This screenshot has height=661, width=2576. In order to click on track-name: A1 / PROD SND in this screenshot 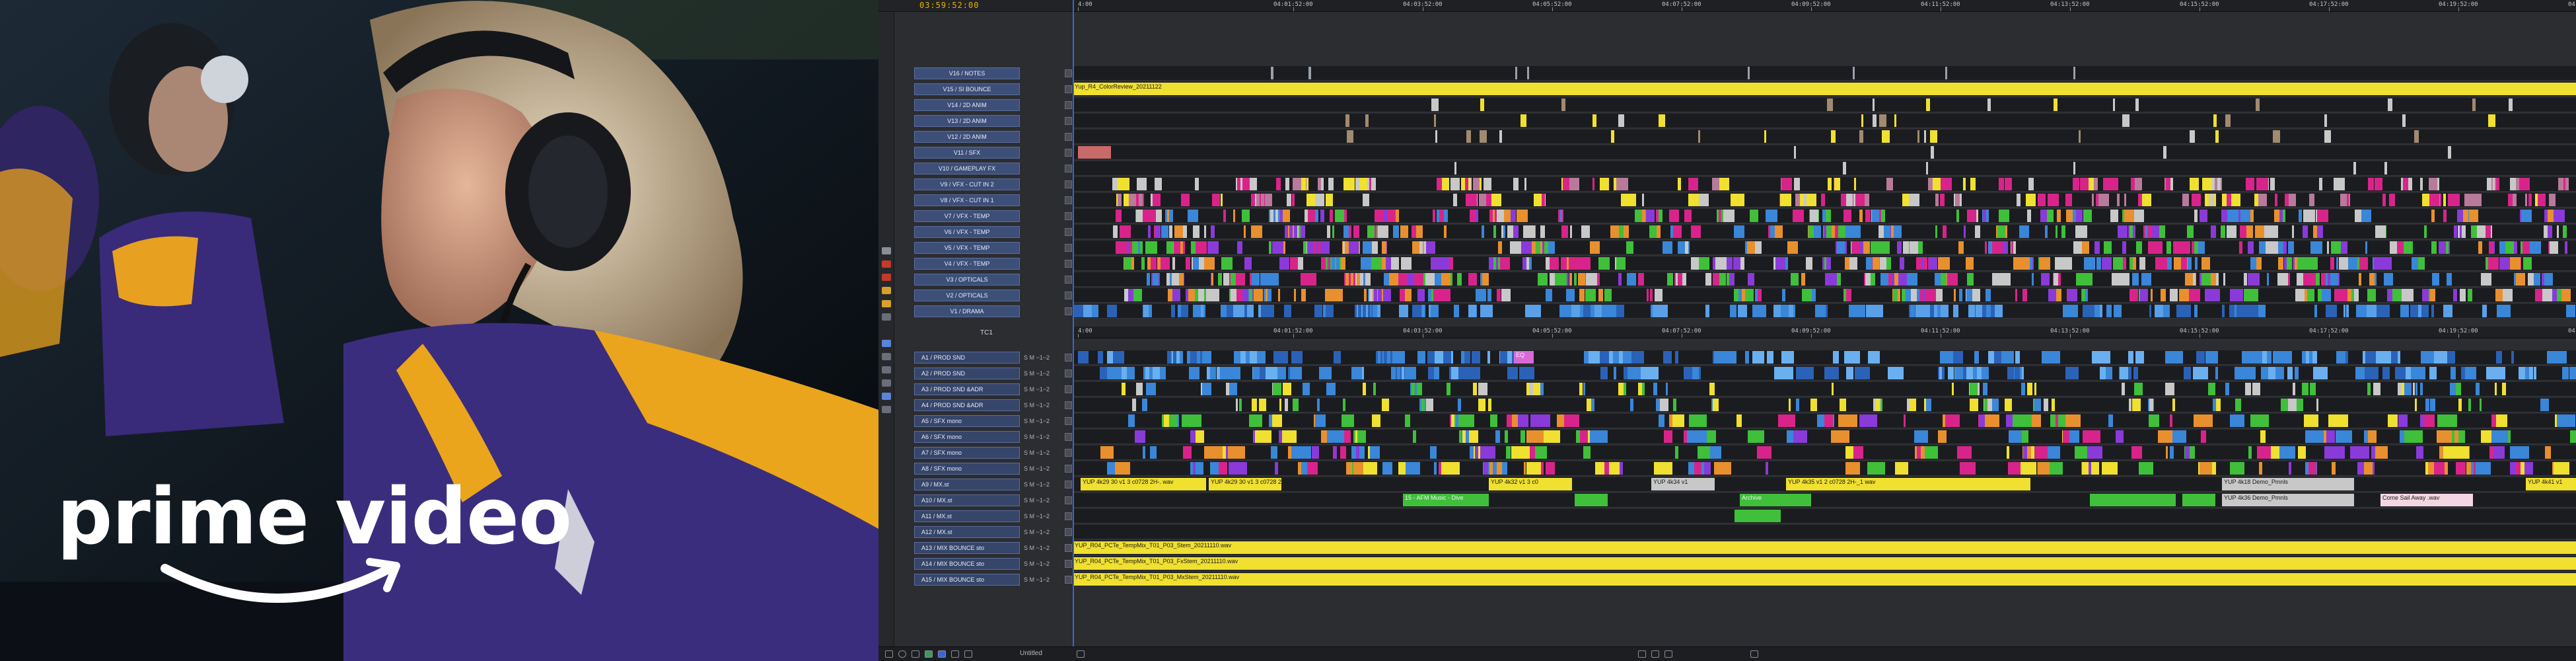, I will do `click(967, 358)`.